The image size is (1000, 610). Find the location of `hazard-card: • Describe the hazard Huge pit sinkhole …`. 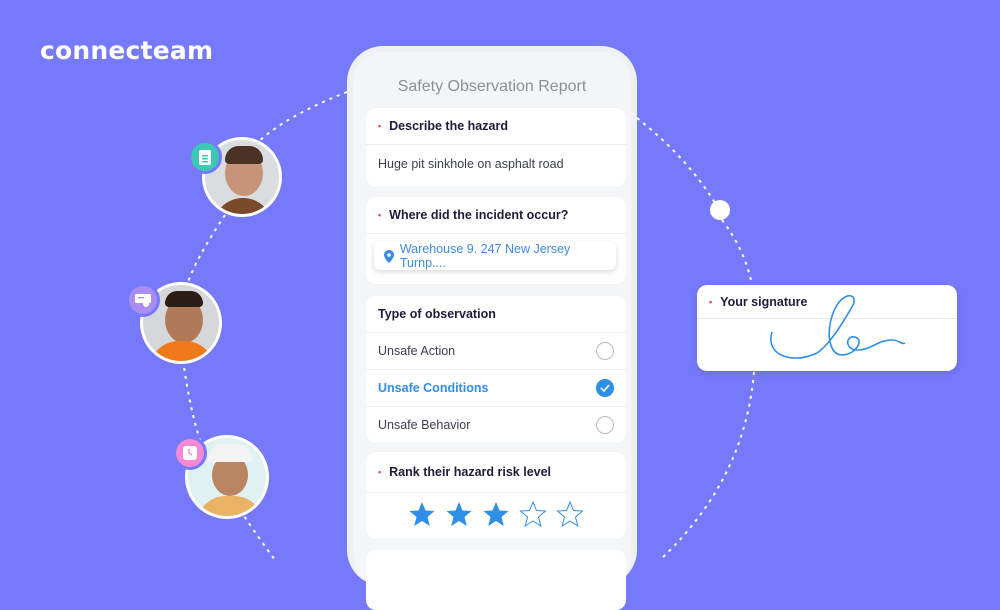

hazard-card: • Describe the hazard Huge pit sinkhole … is located at coordinates (496, 147).